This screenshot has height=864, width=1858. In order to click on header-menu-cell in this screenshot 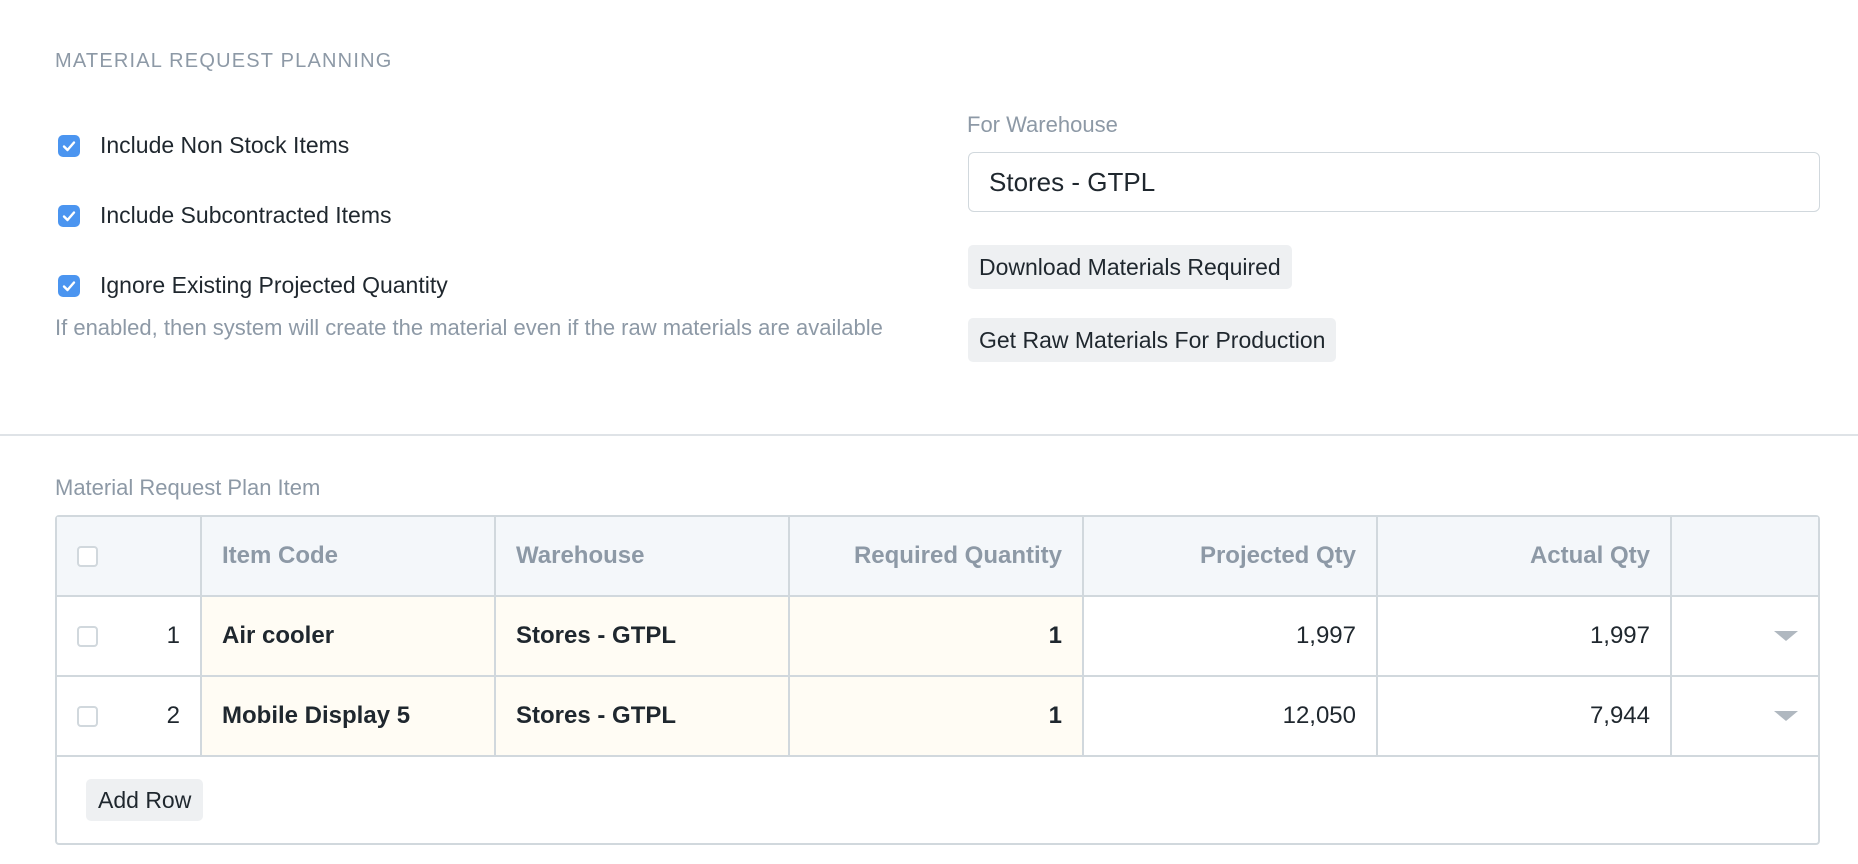, I will do `click(1745, 556)`.